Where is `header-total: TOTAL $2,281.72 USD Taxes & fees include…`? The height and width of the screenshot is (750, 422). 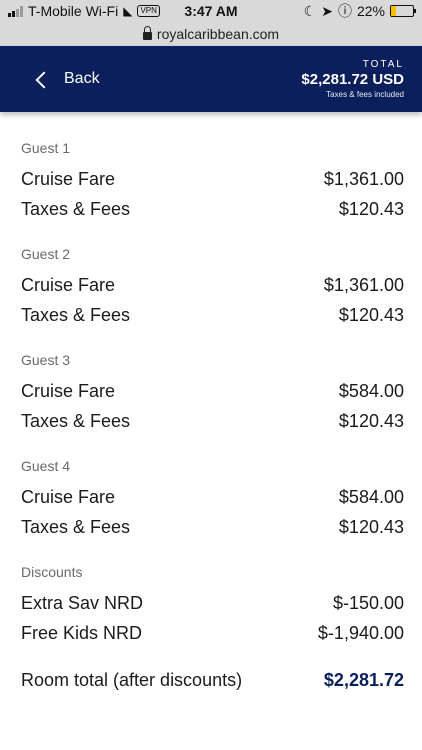
header-total: TOTAL $2,281.72 USD Taxes & fees include… is located at coordinates (352, 79).